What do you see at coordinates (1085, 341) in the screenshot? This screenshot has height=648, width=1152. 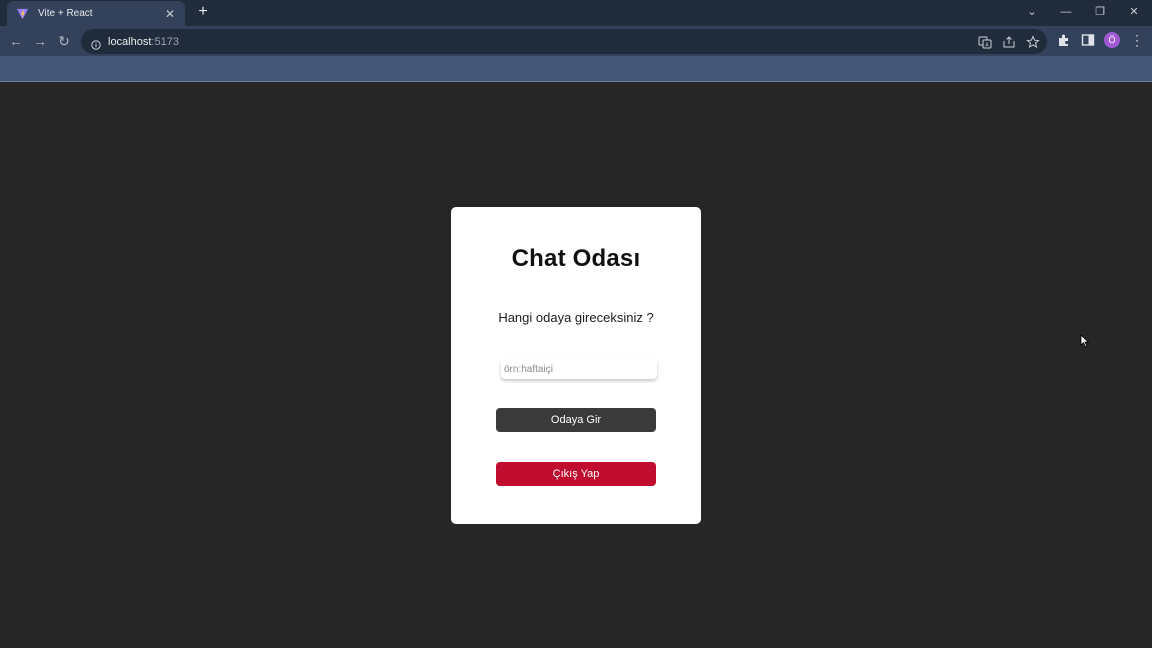 I see `mouse-cursor-icon` at bounding box center [1085, 341].